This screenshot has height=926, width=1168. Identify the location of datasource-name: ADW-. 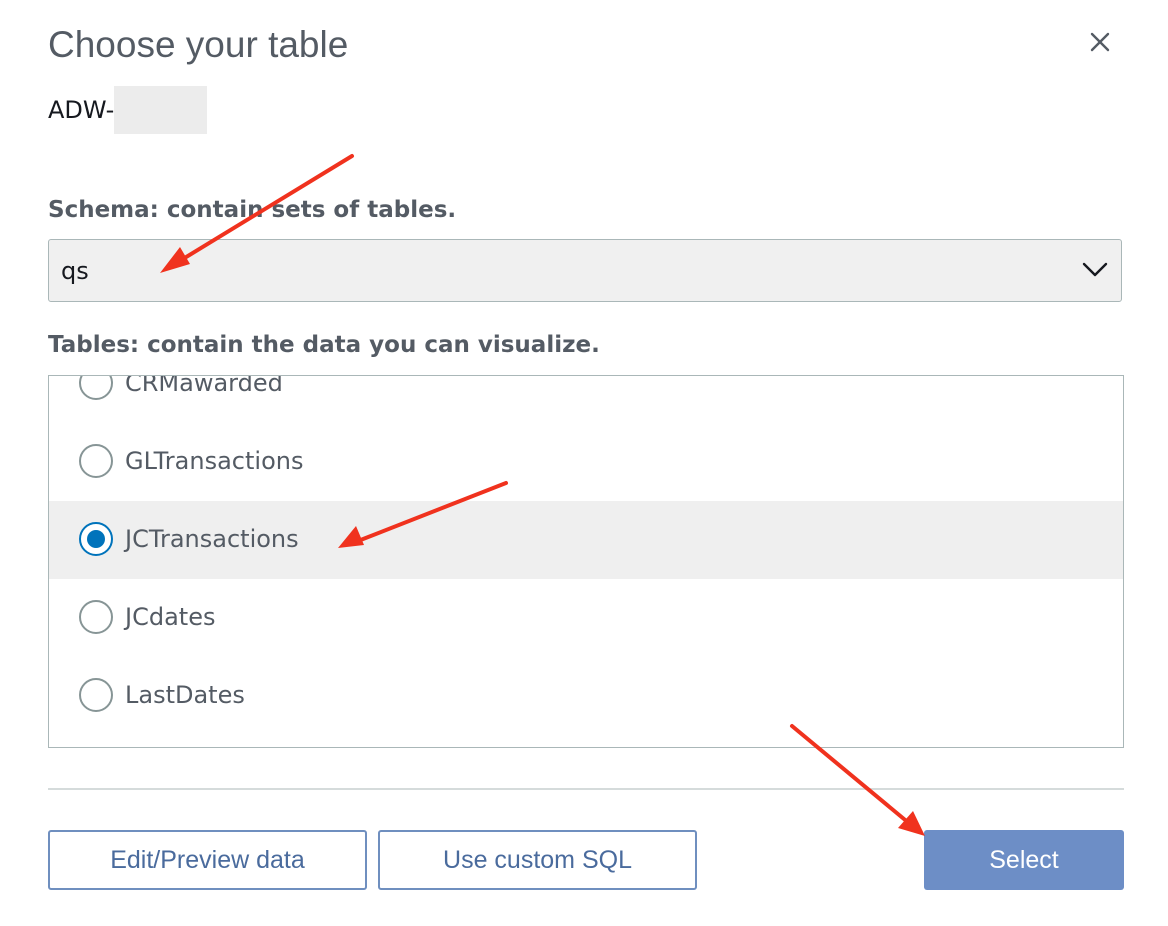
(128, 110).